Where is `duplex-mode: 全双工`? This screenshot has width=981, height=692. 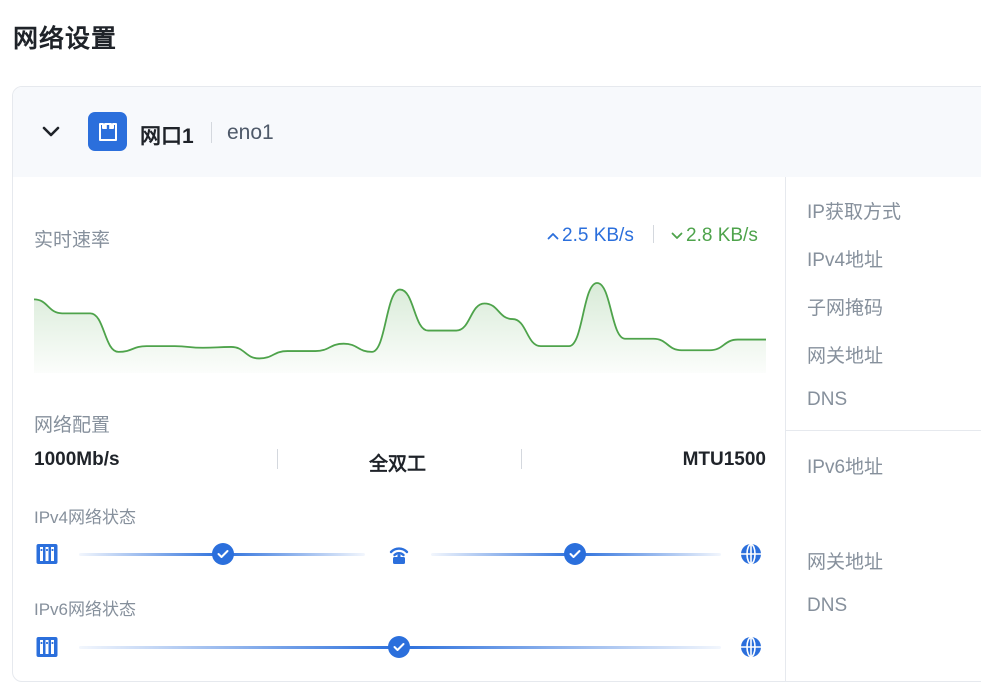
duplex-mode: 全双工 is located at coordinates (398, 464).